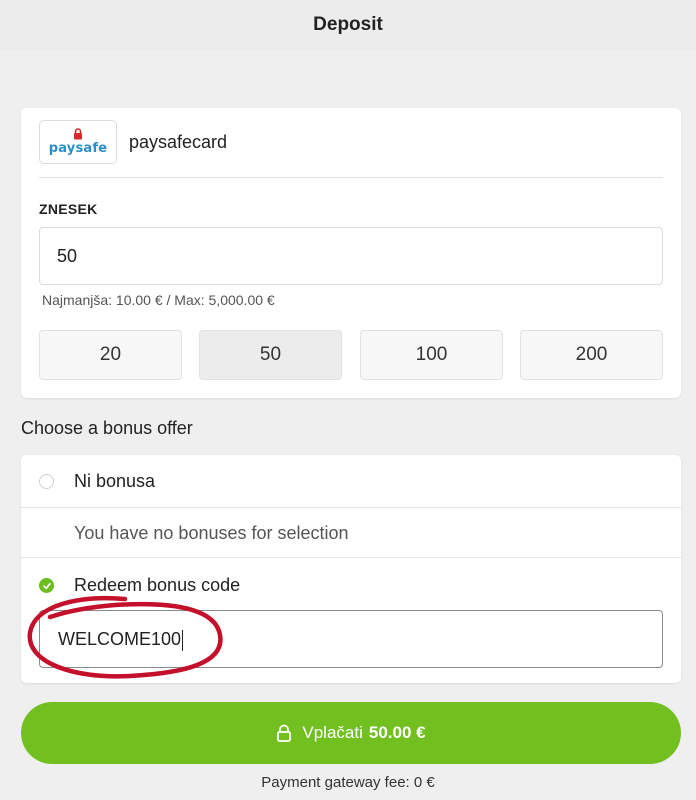 This screenshot has width=696, height=800. I want to click on quick-amounts: 20 50 100 200, so click(351, 355).